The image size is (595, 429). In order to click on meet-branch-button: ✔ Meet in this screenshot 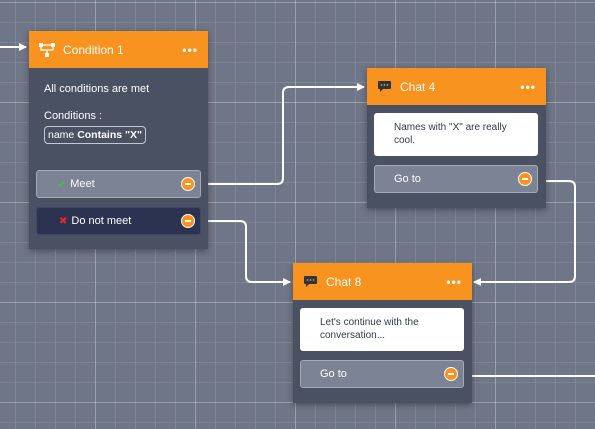, I will do `click(118, 184)`.